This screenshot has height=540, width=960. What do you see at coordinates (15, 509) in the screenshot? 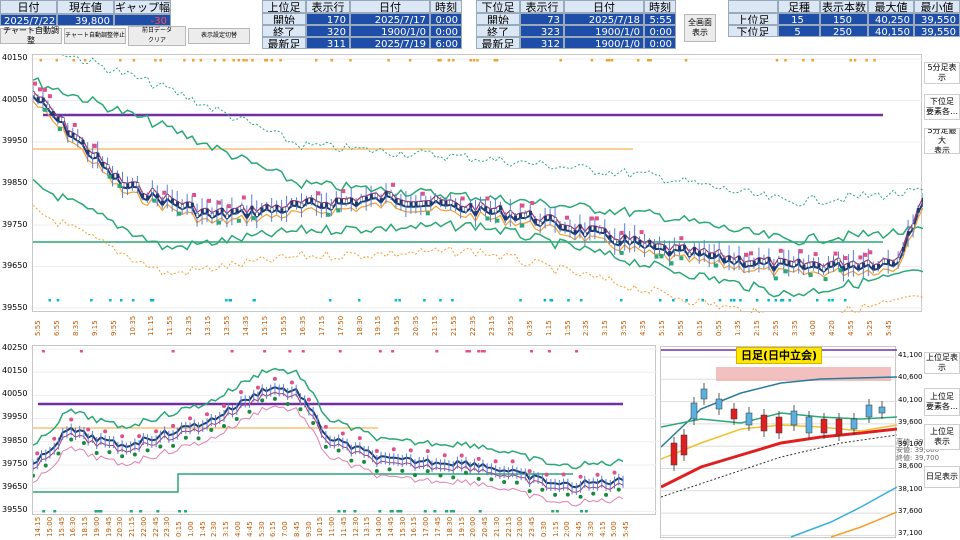
I see `bottom-y-tick: 39550` at bounding box center [15, 509].